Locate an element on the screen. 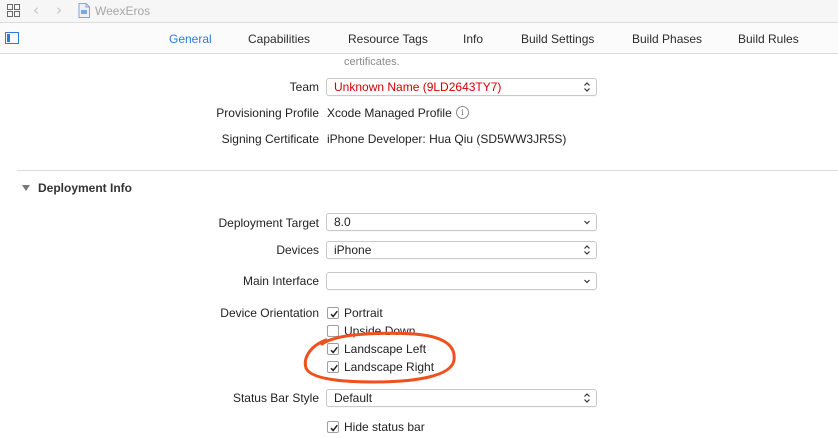  disclosure-triangle-icon is located at coordinates (26, 188).